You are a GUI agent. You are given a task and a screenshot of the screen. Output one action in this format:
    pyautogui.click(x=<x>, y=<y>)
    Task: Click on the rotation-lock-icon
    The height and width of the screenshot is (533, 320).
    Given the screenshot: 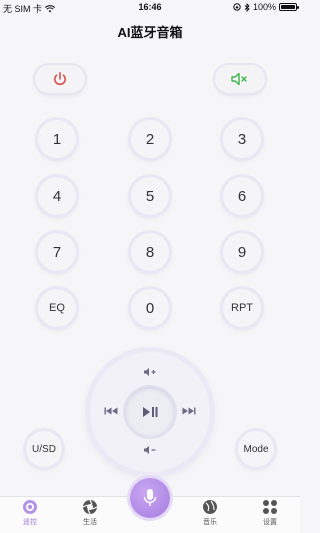 What is the action you would take?
    pyautogui.click(x=237, y=7)
    